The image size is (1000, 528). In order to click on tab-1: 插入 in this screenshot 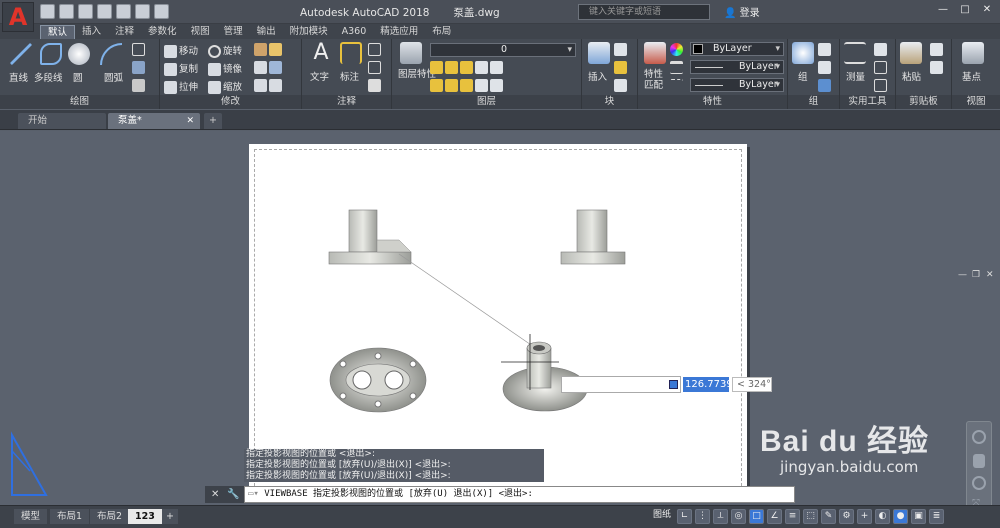, I will do `click(91, 32)`.